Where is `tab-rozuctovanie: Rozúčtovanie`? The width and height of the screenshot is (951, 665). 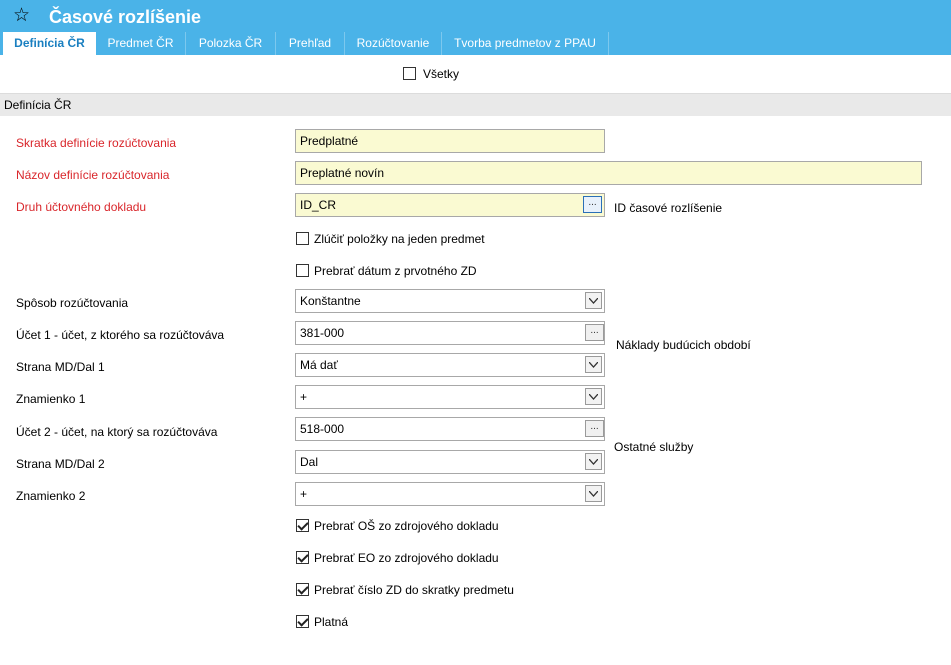
tab-rozuctovanie: Rozúčtovanie is located at coordinates (393, 43).